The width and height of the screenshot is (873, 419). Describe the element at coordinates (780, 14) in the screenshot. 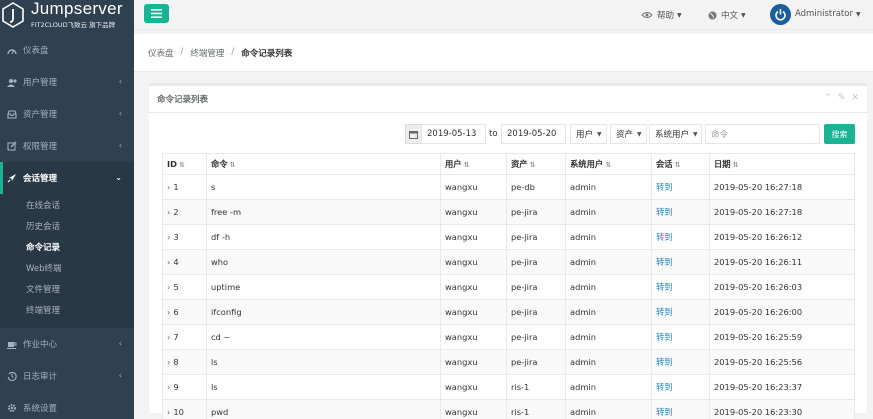

I see `avatar` at that location.